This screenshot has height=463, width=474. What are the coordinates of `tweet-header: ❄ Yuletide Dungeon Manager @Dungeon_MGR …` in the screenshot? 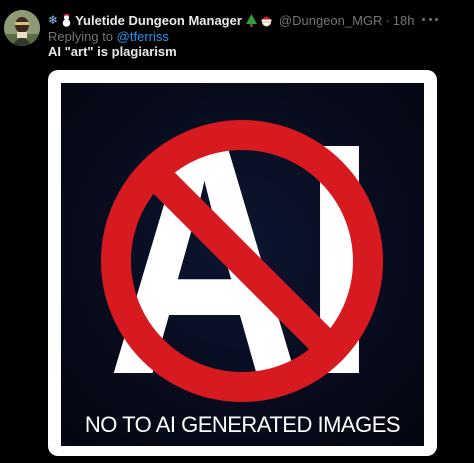 It's located at (253, 20).